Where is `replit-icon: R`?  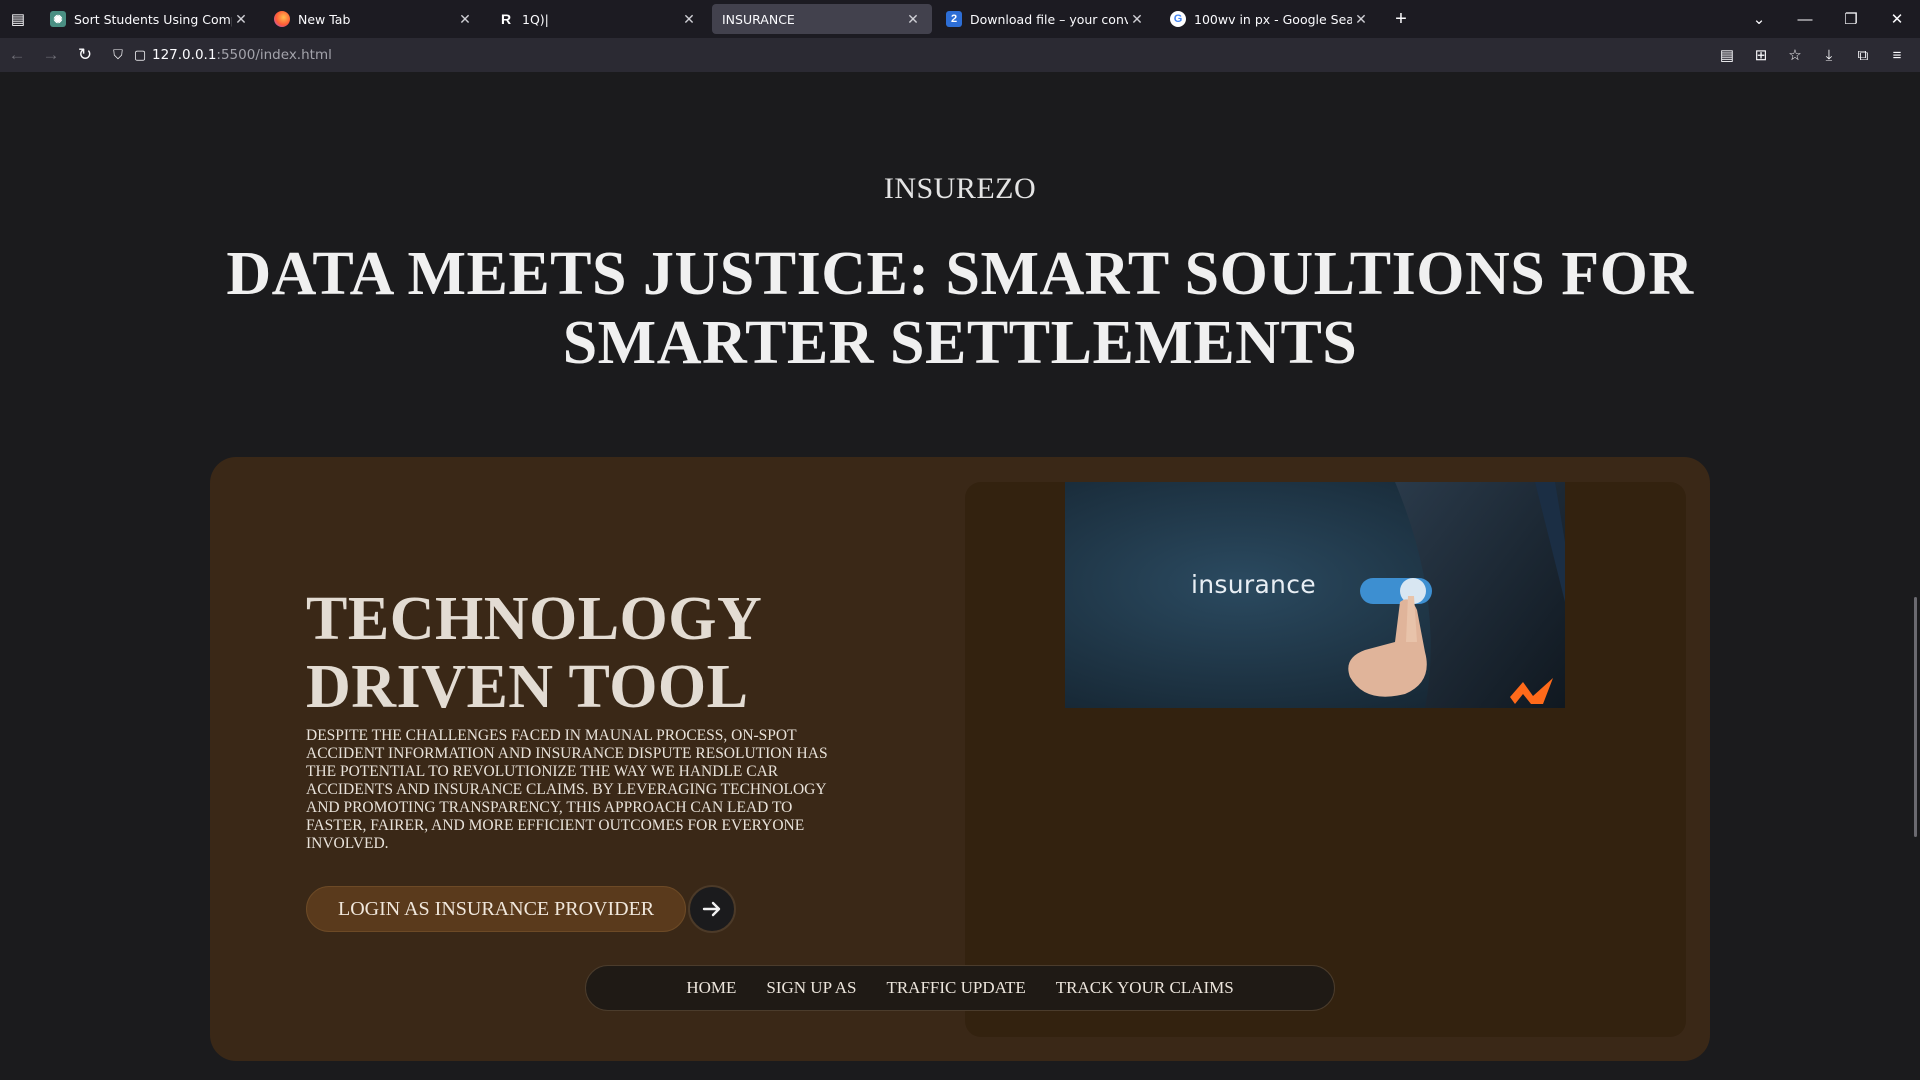
replit-icon: R is located at coordinates (506, 19).